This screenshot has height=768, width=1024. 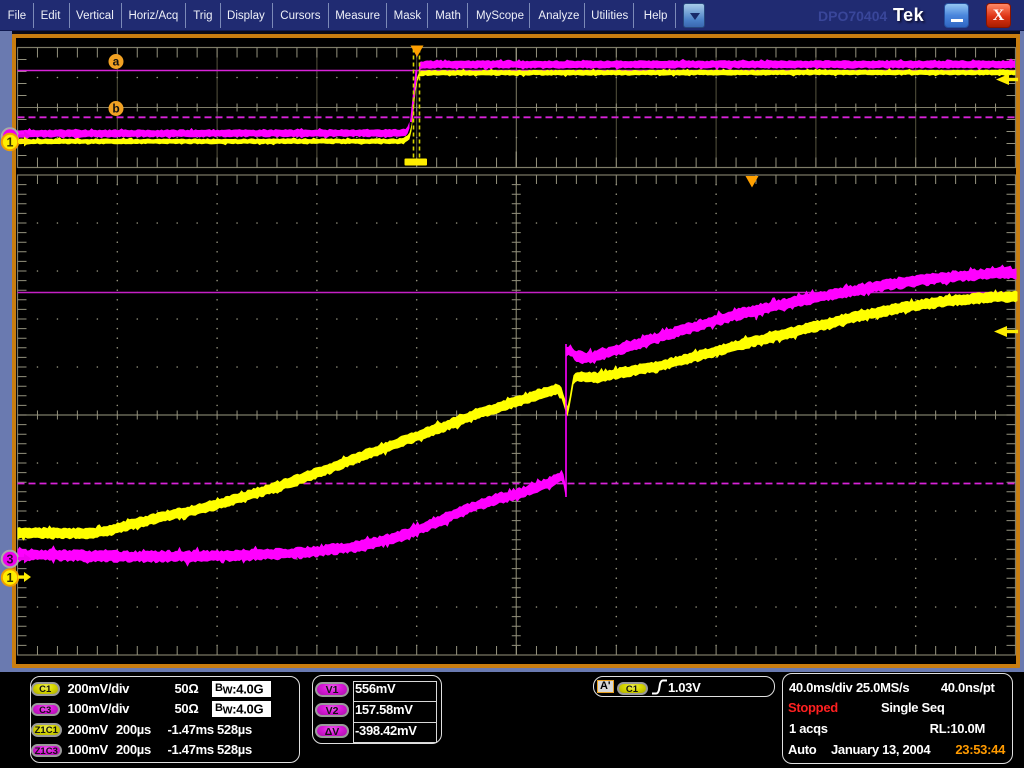 I want to click on svg-text: b, so click(x=115, y=109).